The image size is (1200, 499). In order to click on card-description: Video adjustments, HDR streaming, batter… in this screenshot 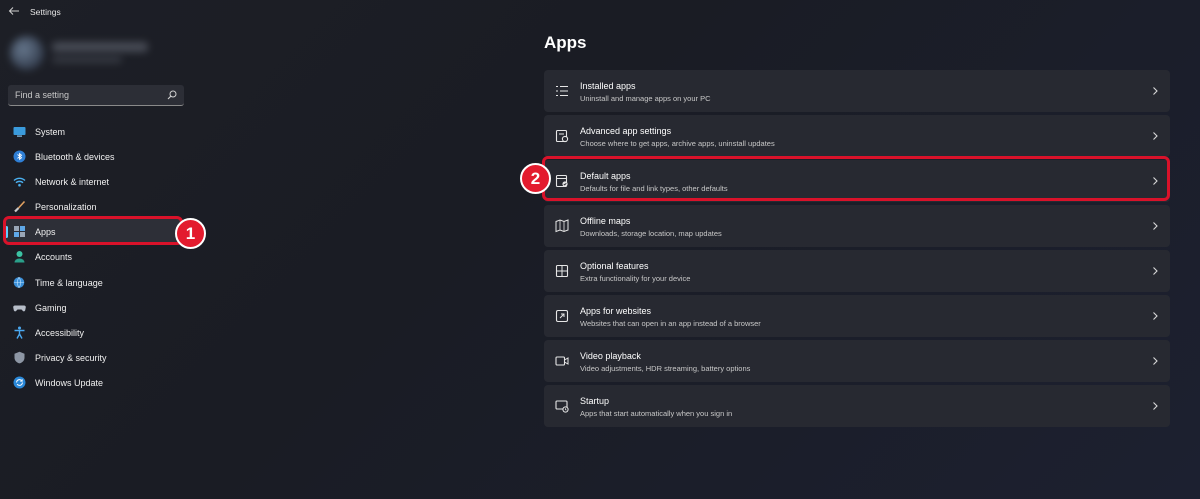, I will do `click(665, 368)`.